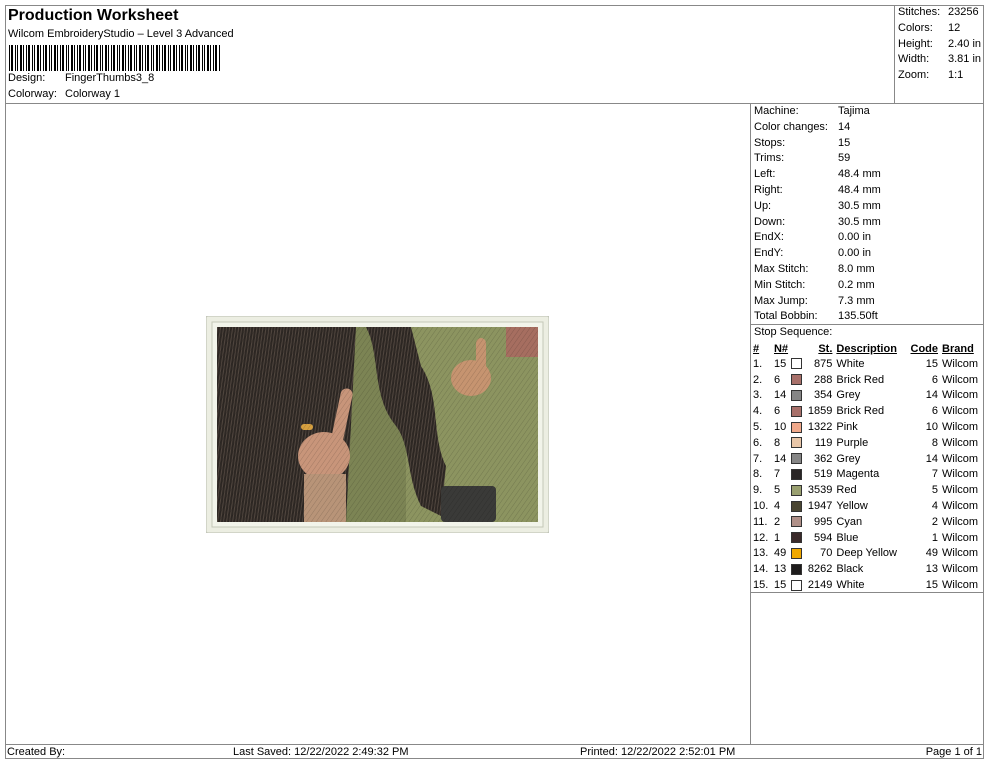  Describe the element at coordinates (935, 506) in the screenshot. I see `color-code: 4` at that location.